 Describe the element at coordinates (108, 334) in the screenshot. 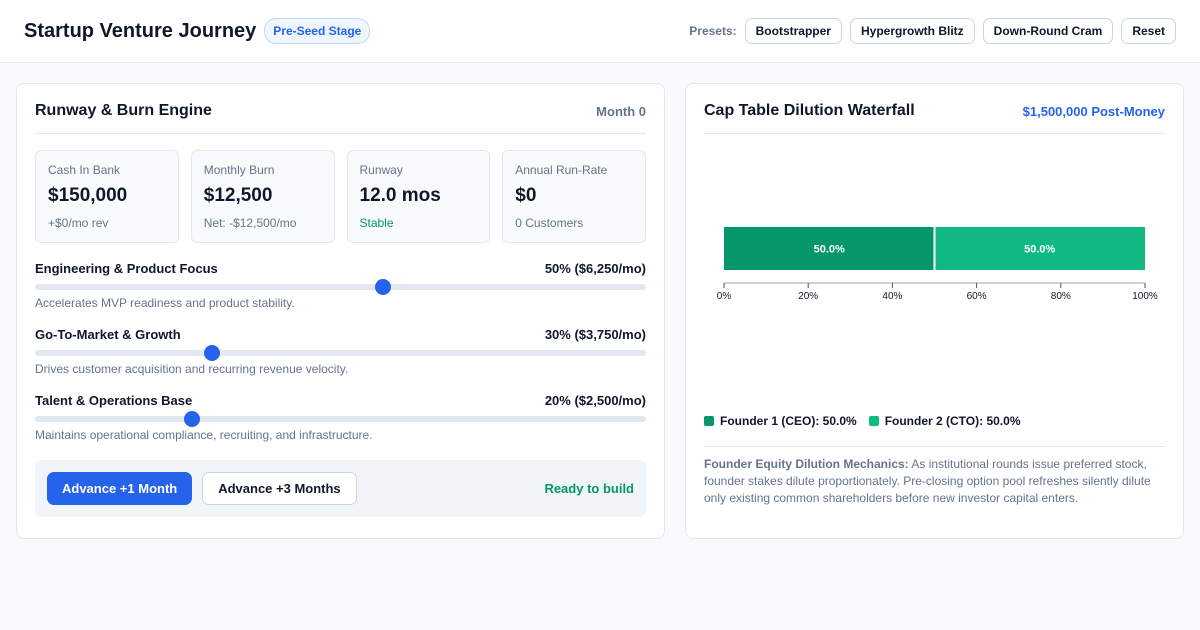

I see `allocation-name: Go-To-Market & Growth` at that location.